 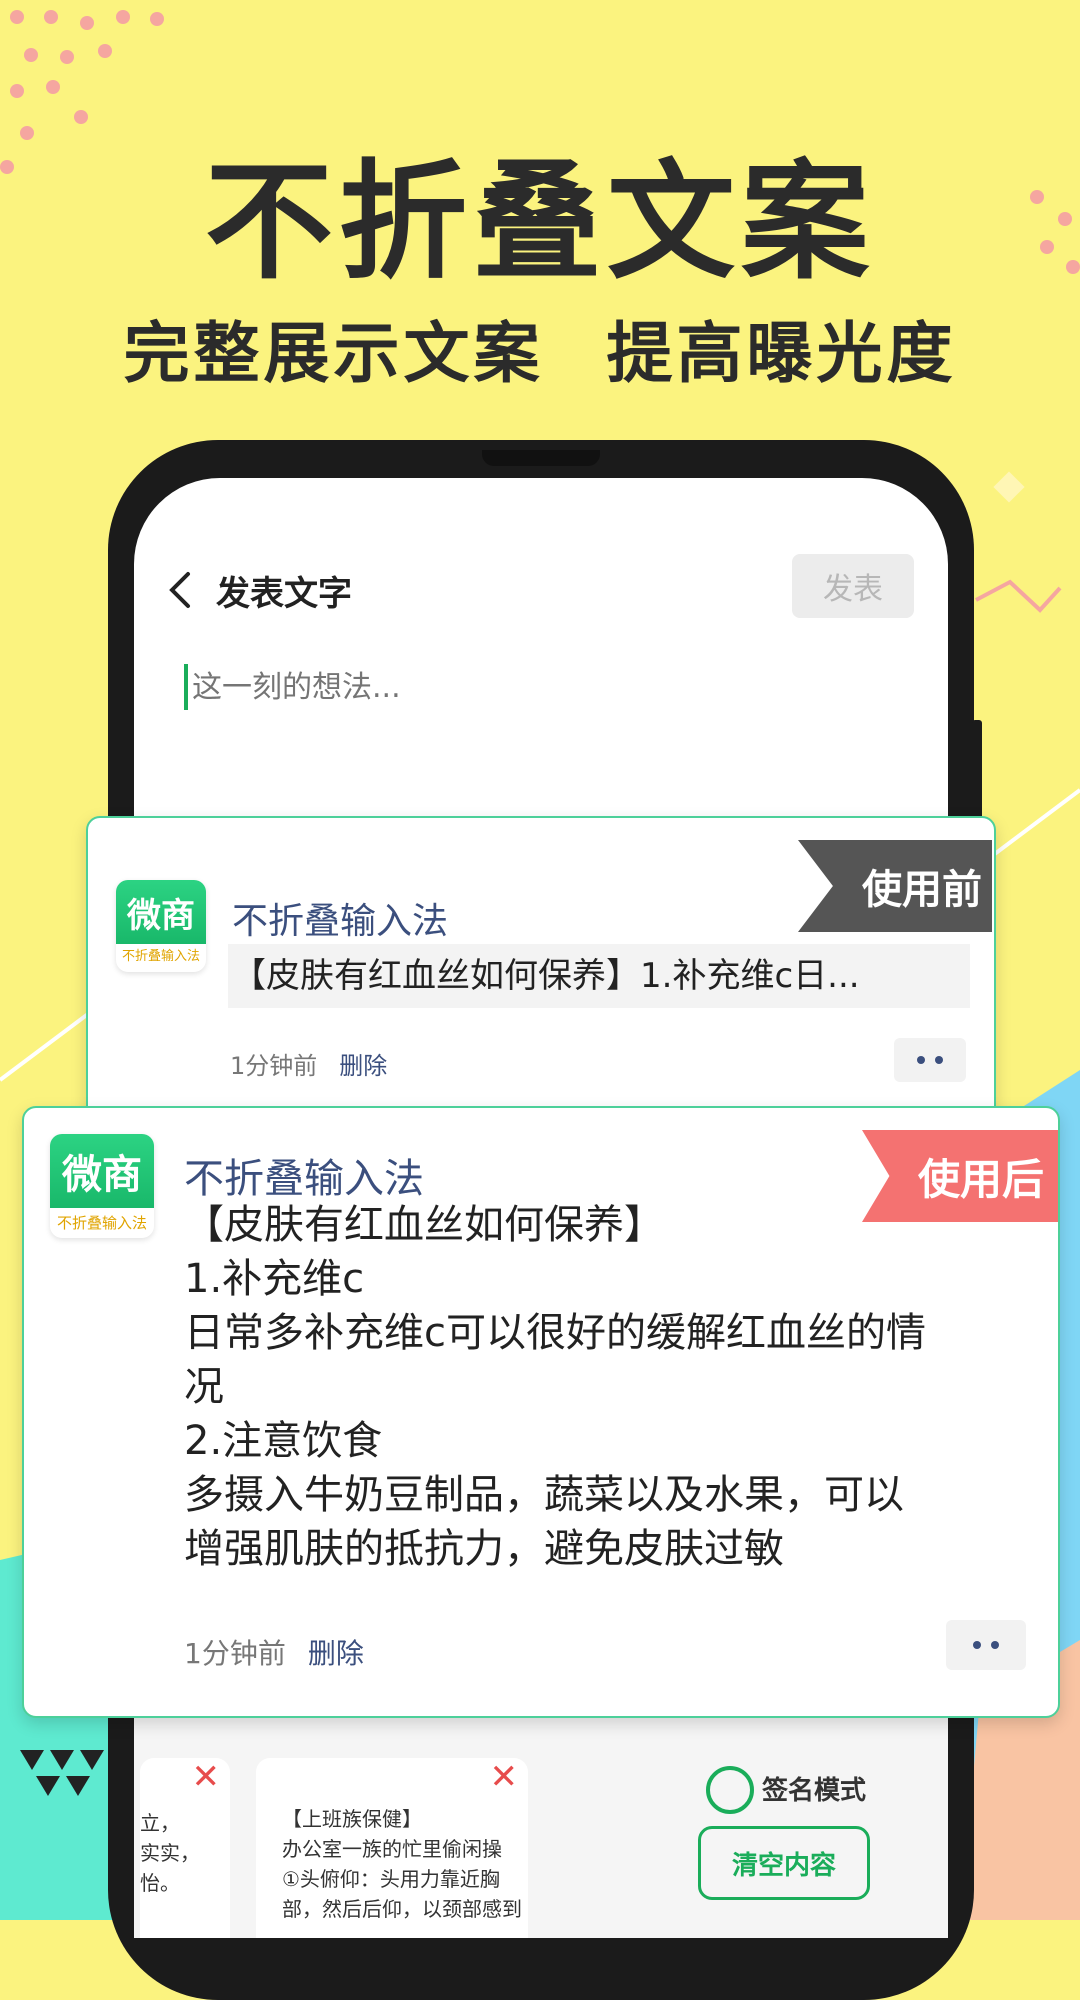 I want to click on hero-subtitle: 完整展示文案 提高曝光度, so click(x=540, y=348).